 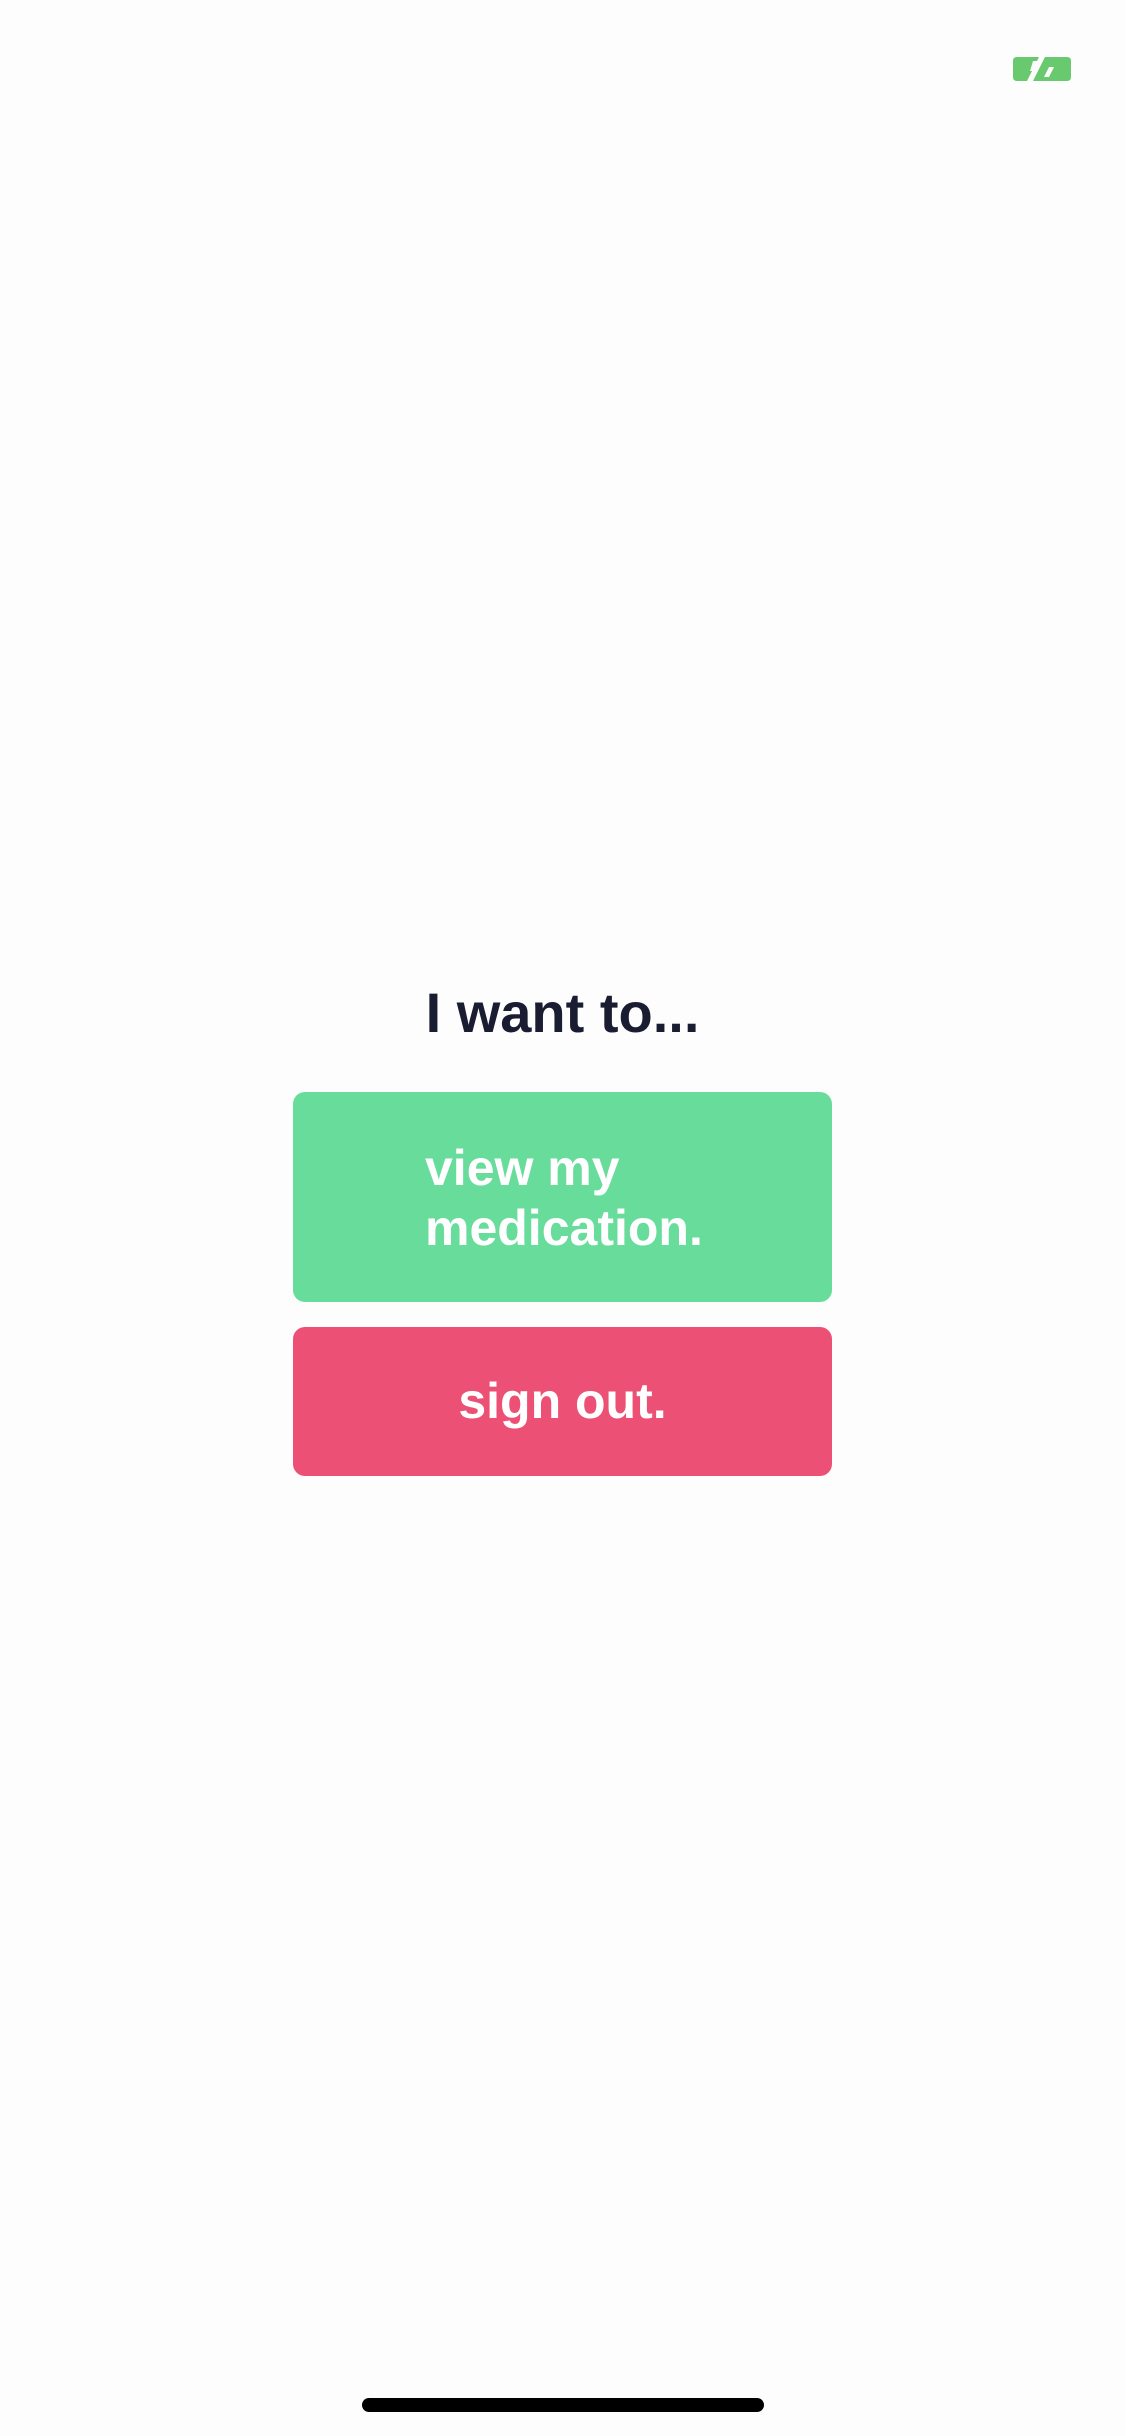 I want to click on sign-out-label: sign out., so click(x=562, y=1401).